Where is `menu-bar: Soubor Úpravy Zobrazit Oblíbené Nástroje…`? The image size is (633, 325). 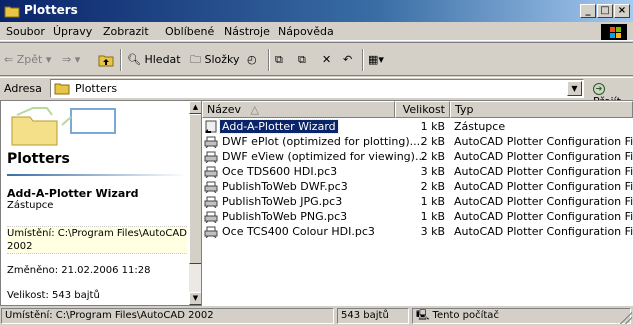 menu-bar: Soubor Úpravy Zobrazit Oblíbené Nástroje… is located at coordinates (316, 31).